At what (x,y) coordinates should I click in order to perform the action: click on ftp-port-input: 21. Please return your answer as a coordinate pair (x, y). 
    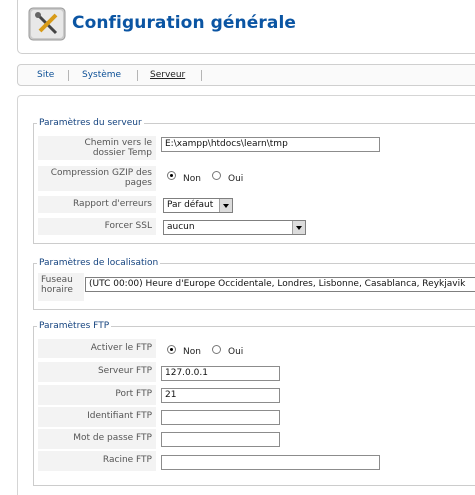
    Looking at the image, I should click on (220, 395).